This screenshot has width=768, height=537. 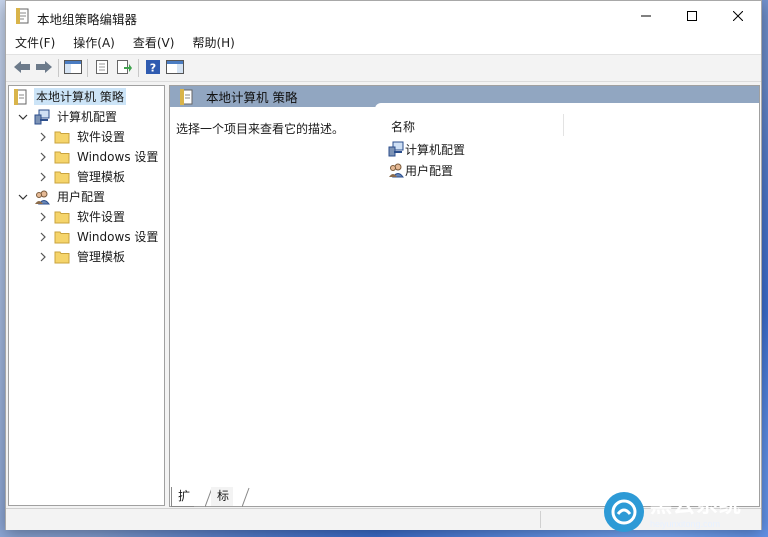 I want to click on help-button: ?, so click(x=153, y=68).